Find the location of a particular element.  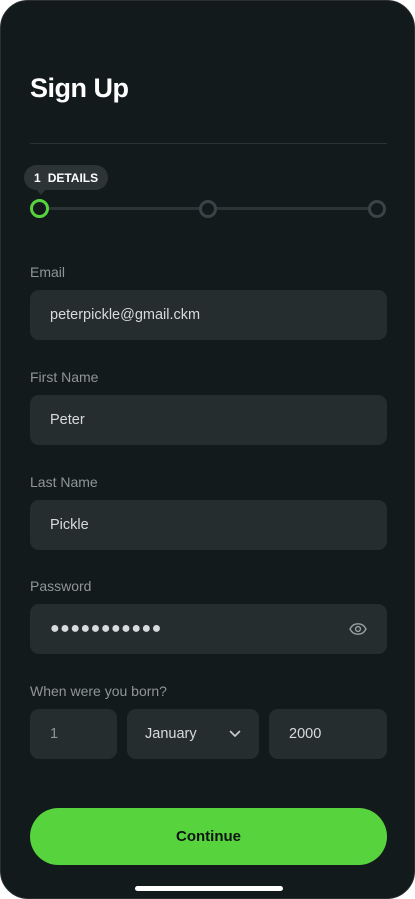

step-dot-1-active is located at coordinates (39, 208).